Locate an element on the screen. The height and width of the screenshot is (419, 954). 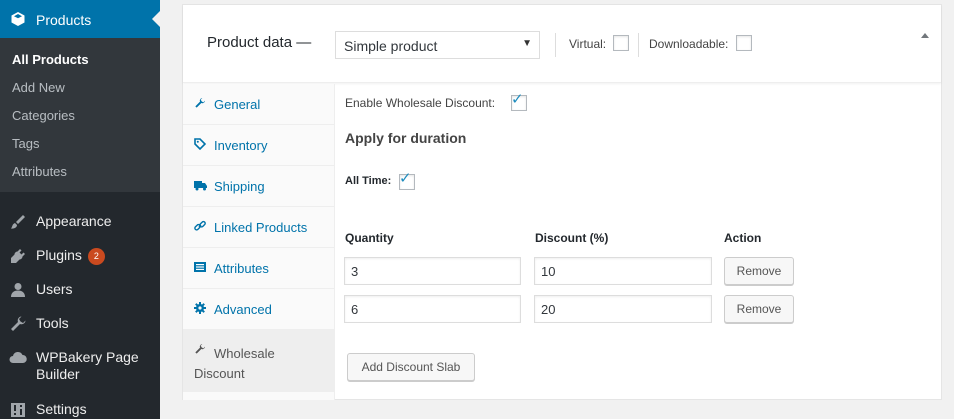
submenu-tags: Tags is located at coordinates (25, 143).